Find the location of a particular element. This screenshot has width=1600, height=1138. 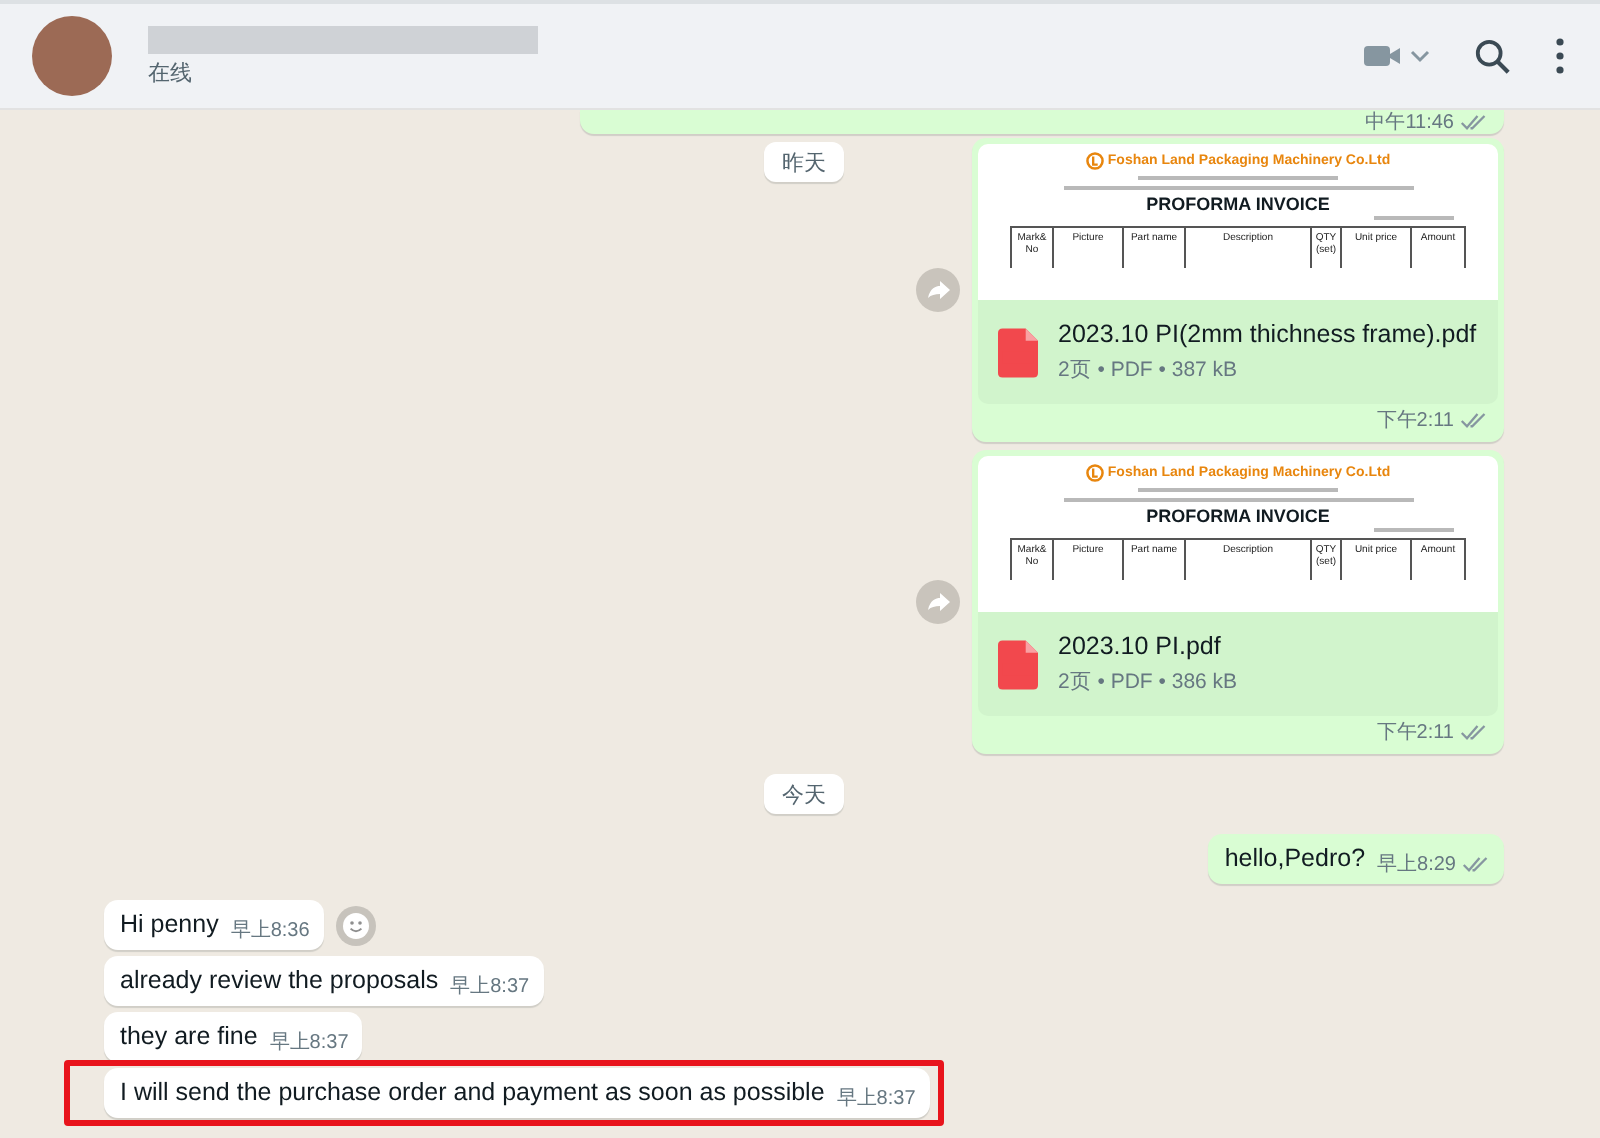

smiley-icon is located at coordinates (355, 925).